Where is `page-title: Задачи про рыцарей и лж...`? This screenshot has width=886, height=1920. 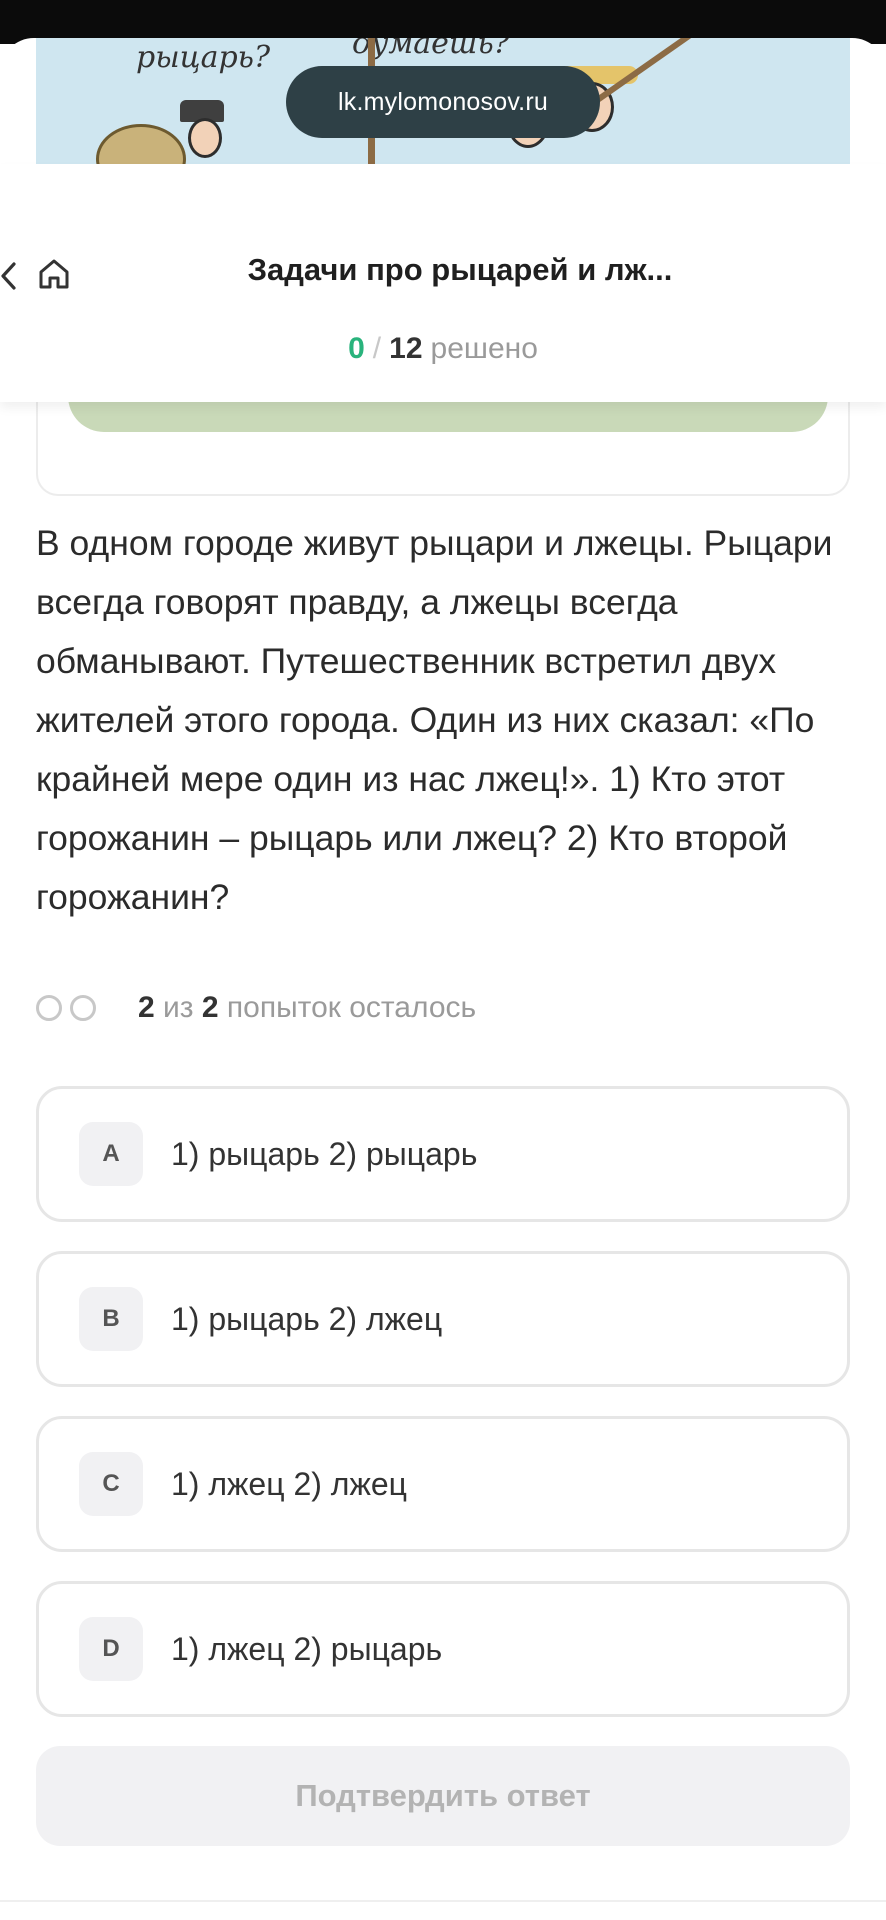 page-title: Задачи про рыцарей и лж... is located at coordinates (460, 269).